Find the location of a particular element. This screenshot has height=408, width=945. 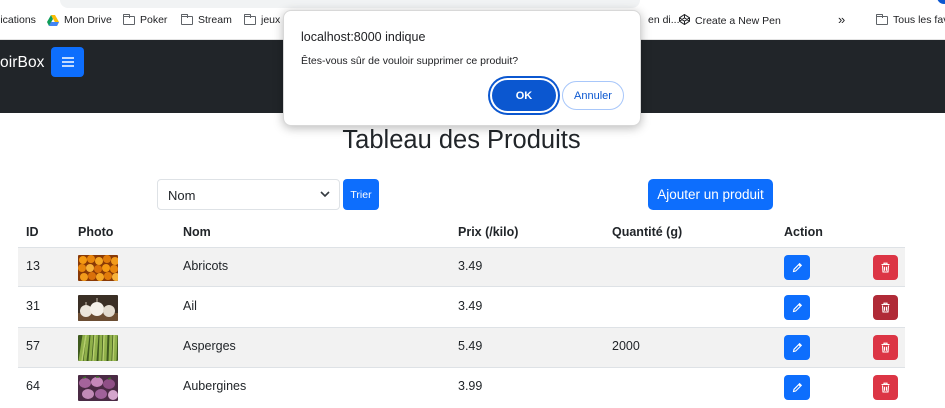

bookmark-applications: lications is located at coordinates (18, 20).